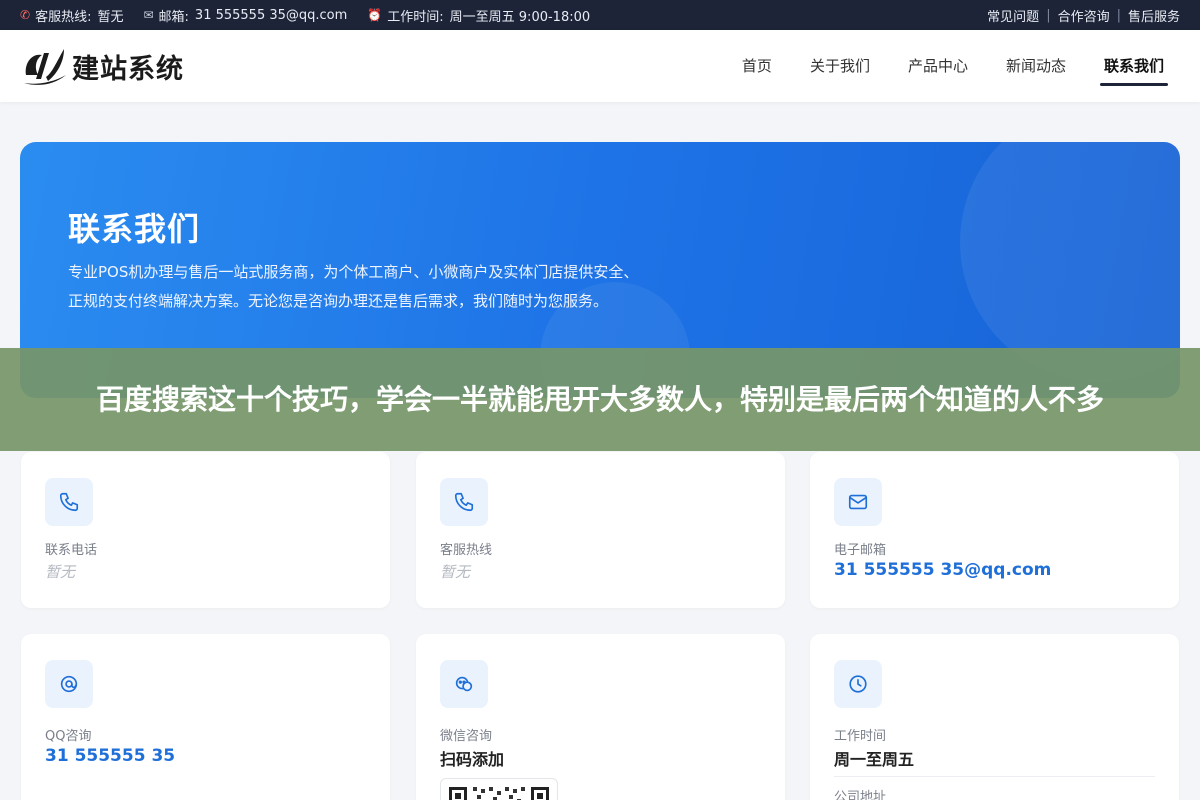 The width and height of the screenshot is (1200, 800). What do you see at coordinates (466, 736) in the screenshot?
I see `card-label: 微信咨询` at bounding box center [466, 736].